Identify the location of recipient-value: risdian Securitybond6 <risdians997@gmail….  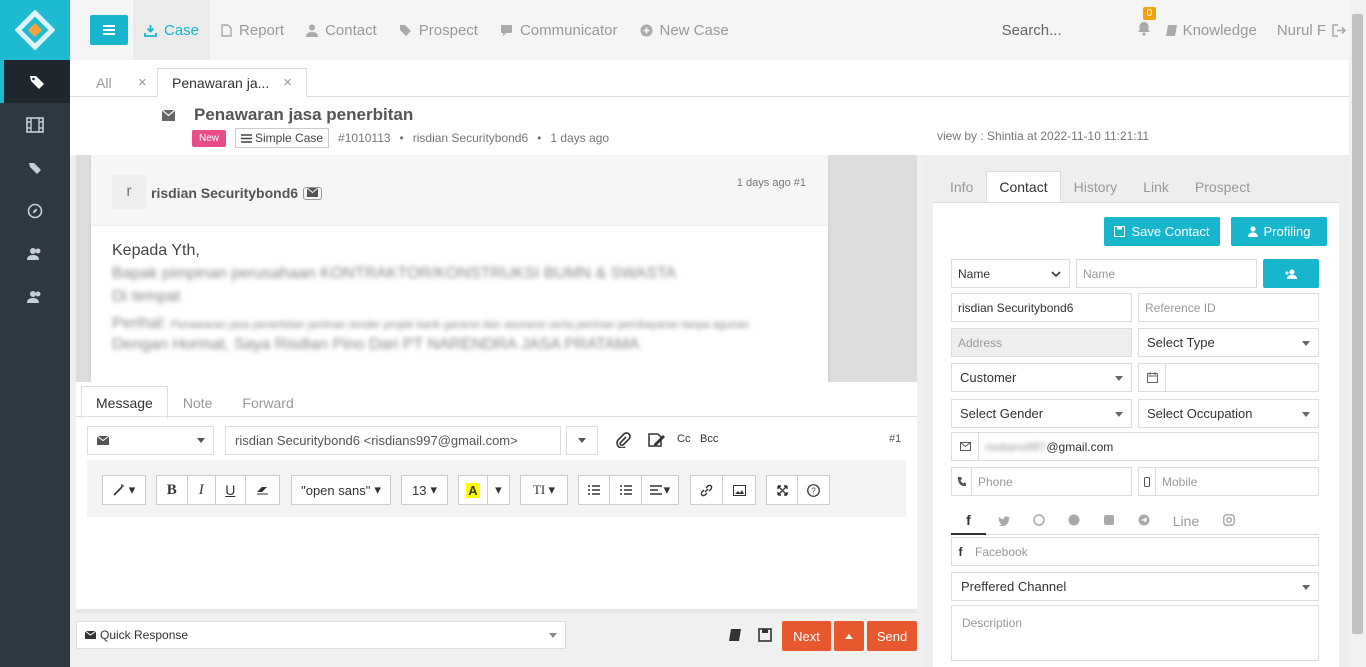
(376, 440).